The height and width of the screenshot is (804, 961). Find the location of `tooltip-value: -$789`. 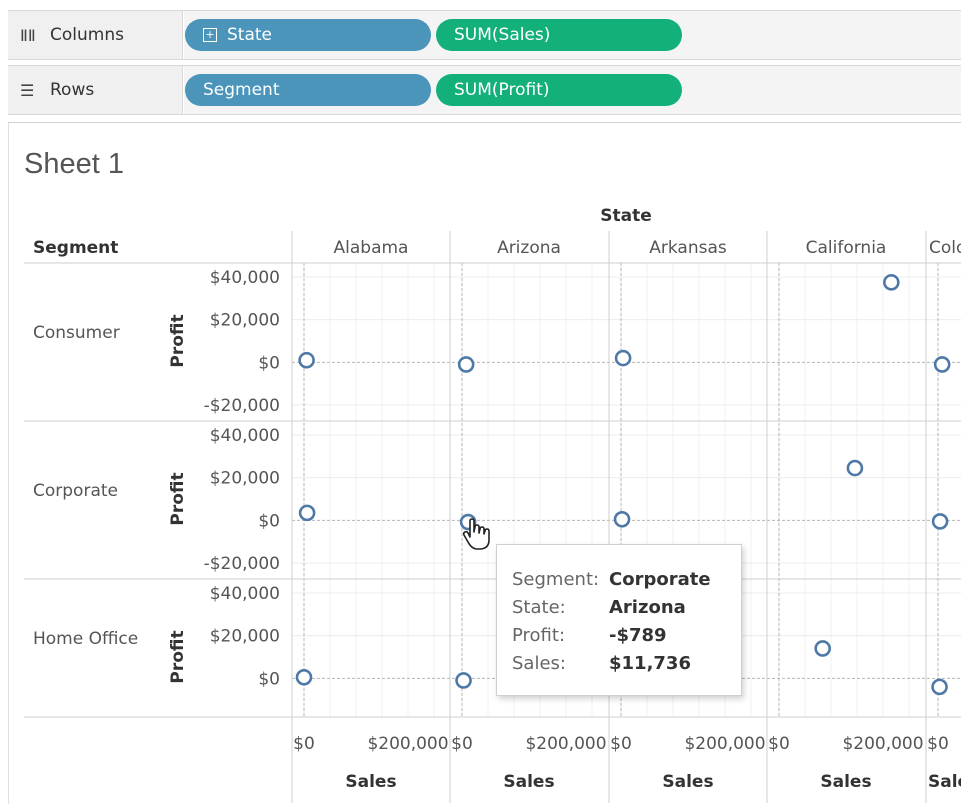

tooltip-value: -$789 is located at coordinates (638, 635).